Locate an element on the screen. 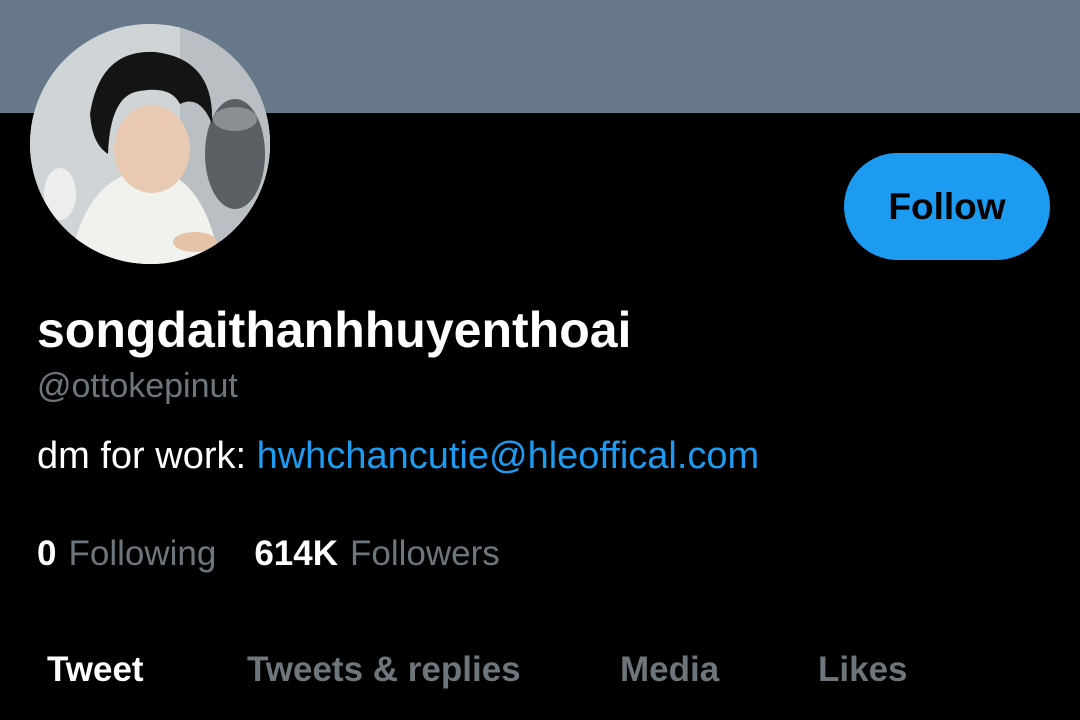 This screenshot has width=1080, height=720. follow-button: Follow is located at coordinates (947, 206).